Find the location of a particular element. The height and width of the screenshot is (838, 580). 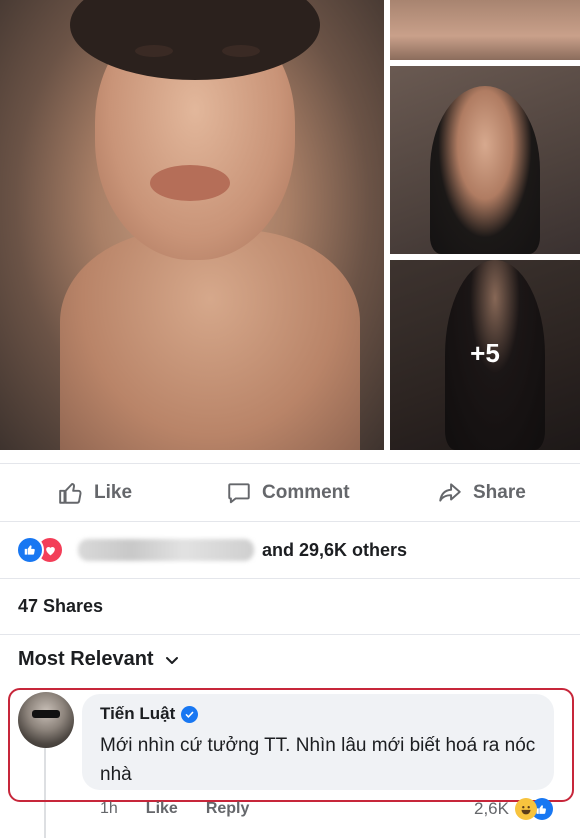

like-reaction-icon is located at coordinates (30, 550).